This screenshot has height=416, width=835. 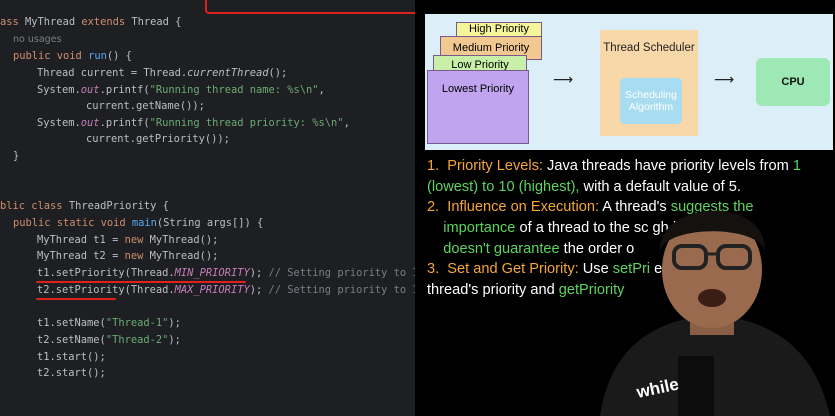 What do you see at coordinates (71, 373) in the screenshot?
I see `code-line-t2-start: t2.start();` at bounding box center [71, 373].